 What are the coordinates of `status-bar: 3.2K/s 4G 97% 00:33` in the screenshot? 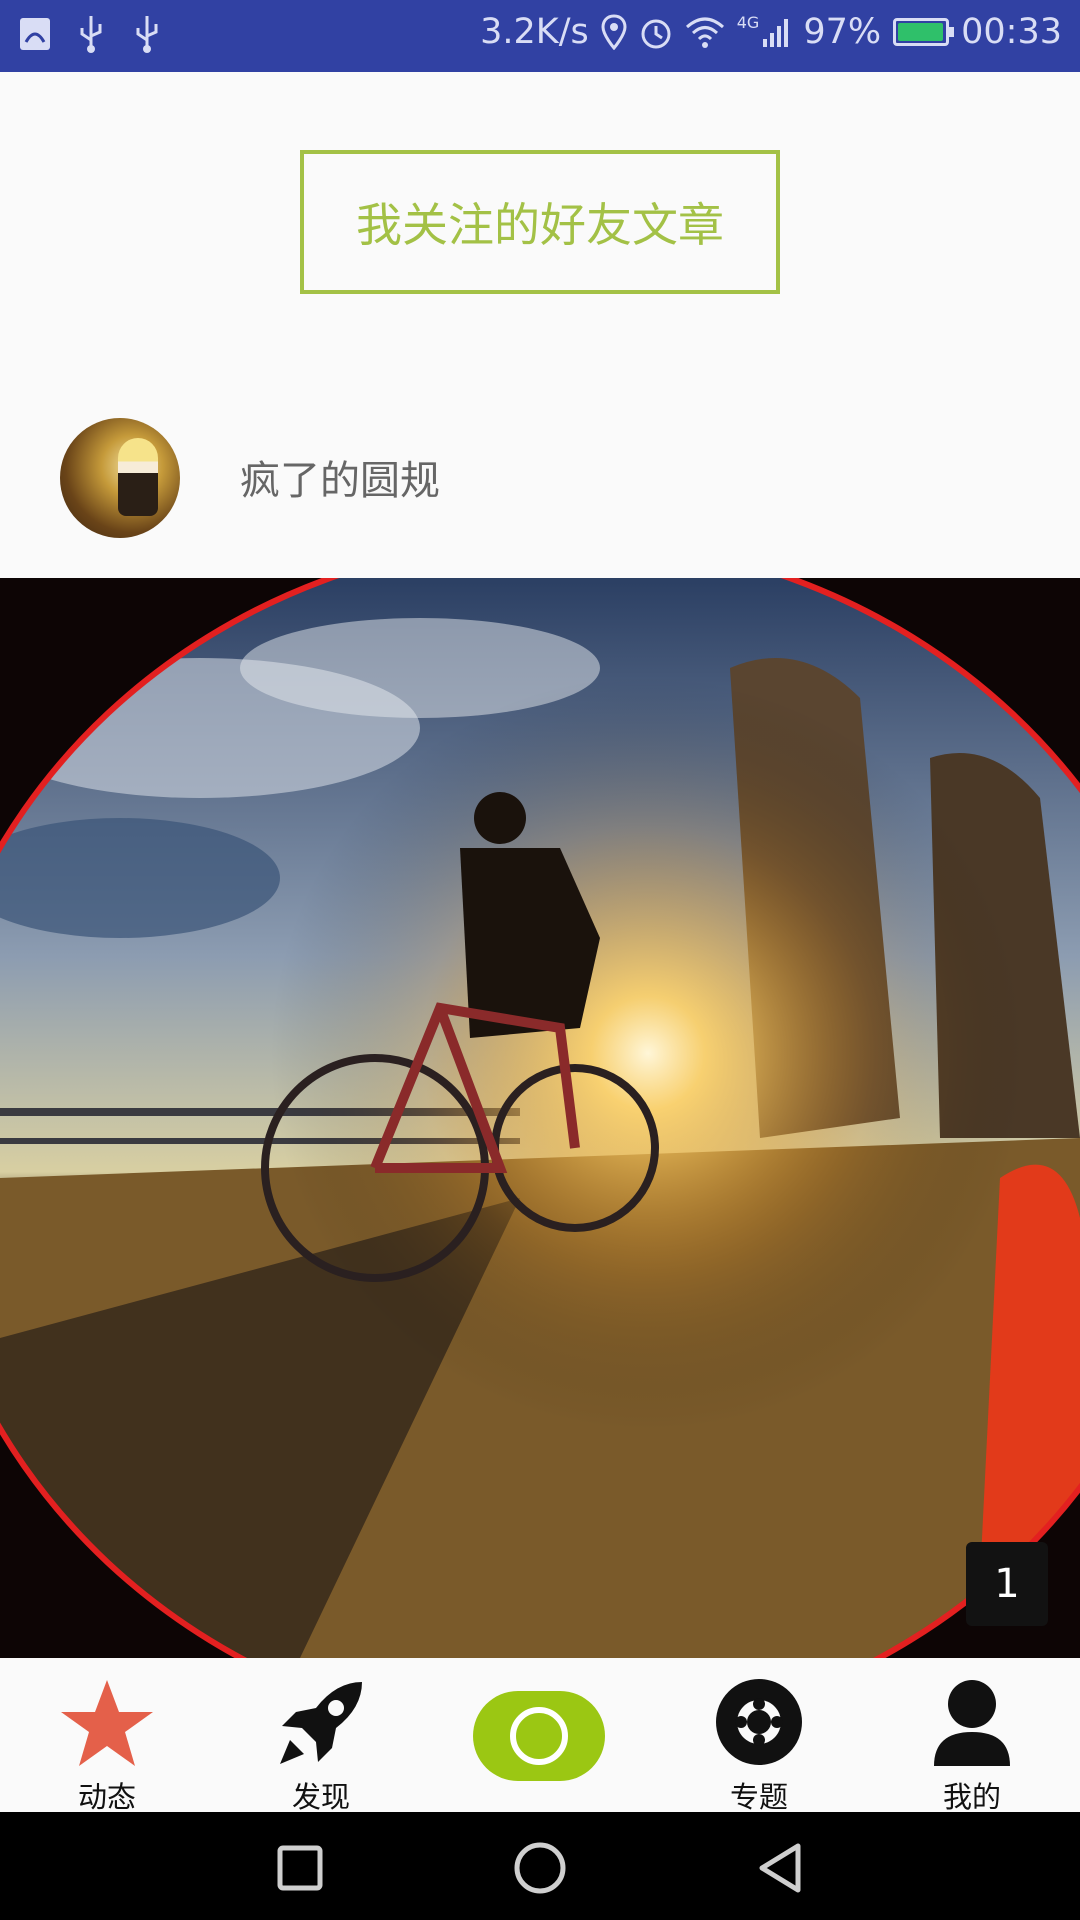 It's located at (540, 36).